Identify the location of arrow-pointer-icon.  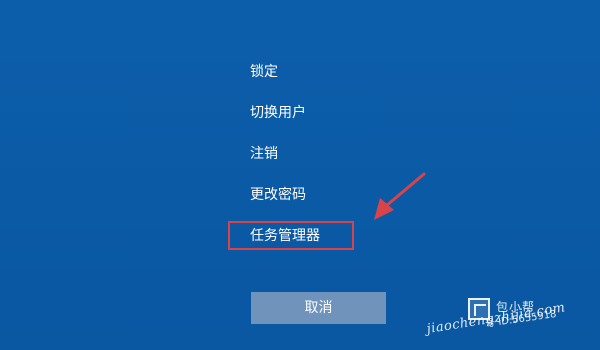
(400, 196).